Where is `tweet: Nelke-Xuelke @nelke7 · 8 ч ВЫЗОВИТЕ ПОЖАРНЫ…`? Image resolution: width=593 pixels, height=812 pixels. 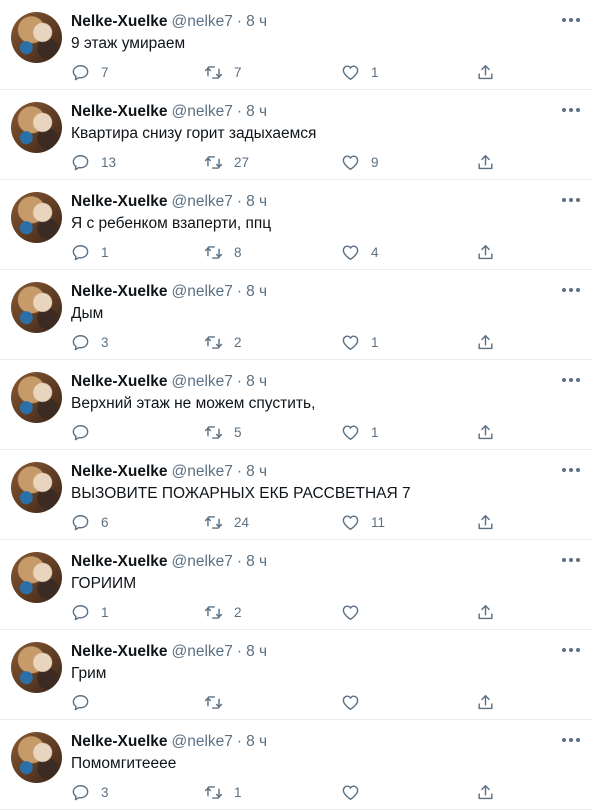
tweet: Nelke-Xuelke @nelke7 · 8 ч ВЫЗОВИТЕ ПОЖАРНЫ… is located at coordinates (296, 495).